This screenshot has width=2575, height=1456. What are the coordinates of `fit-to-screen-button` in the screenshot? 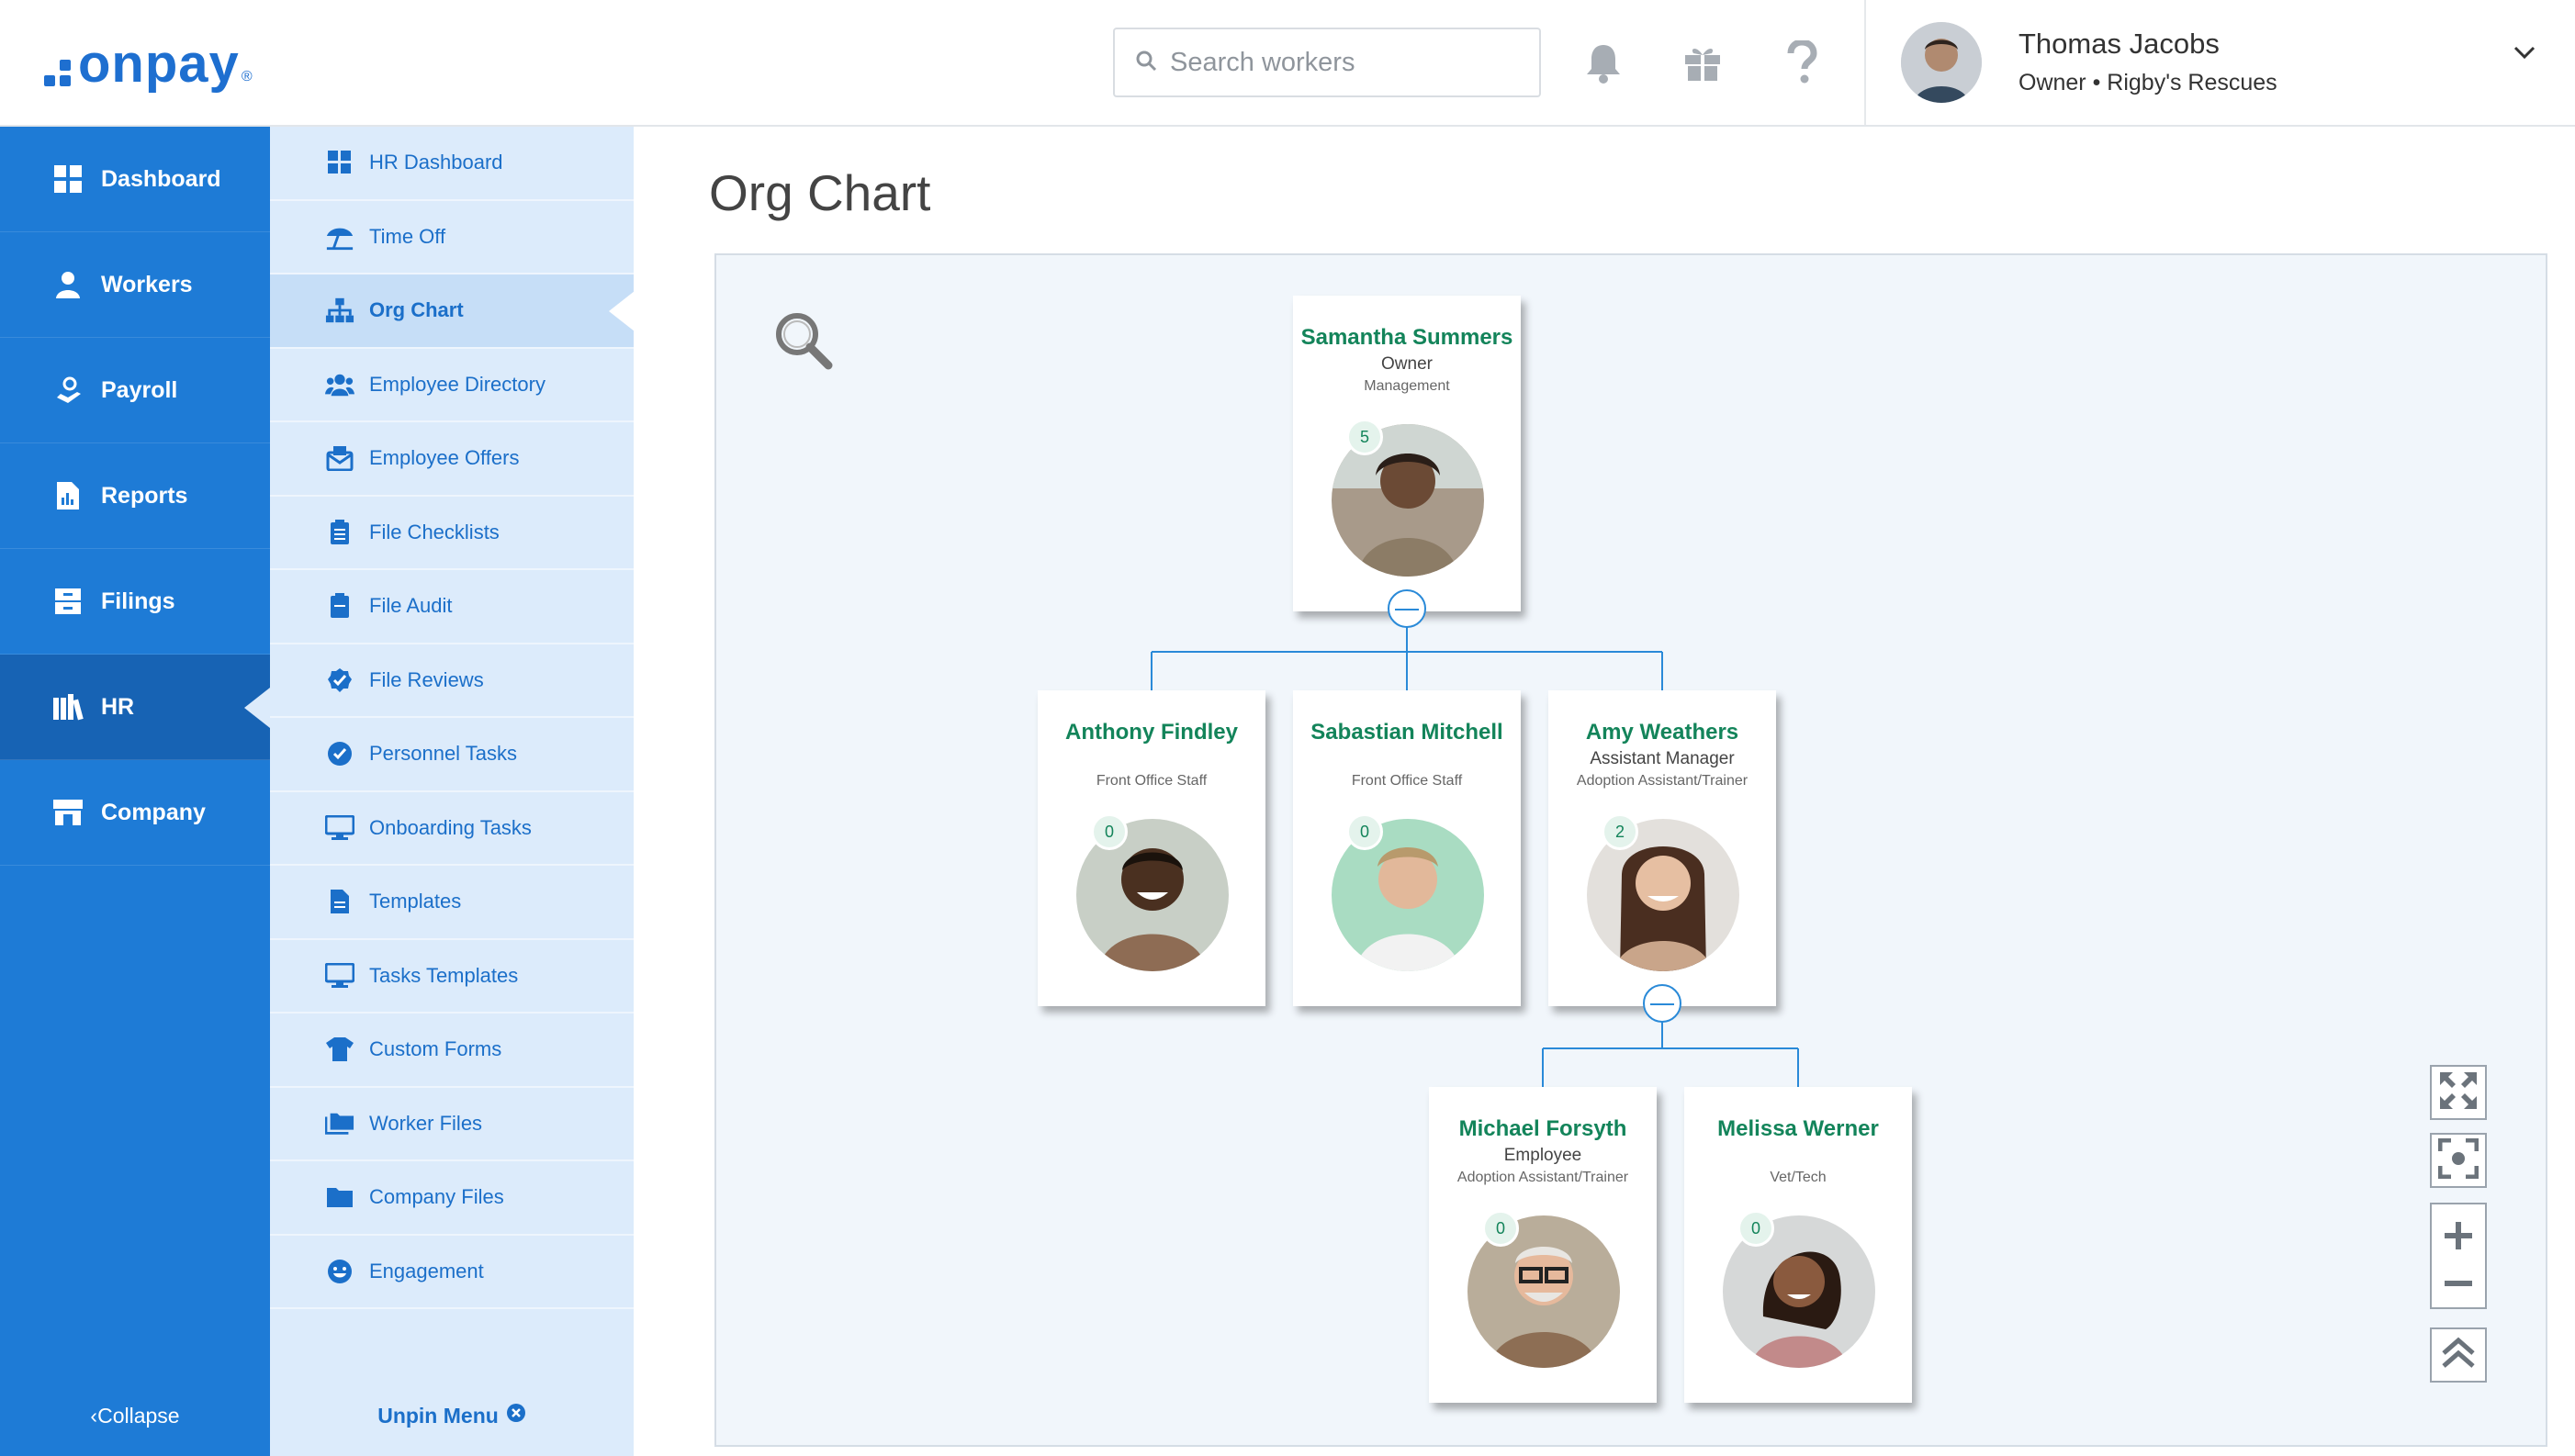 It's located at (2459, 1160).